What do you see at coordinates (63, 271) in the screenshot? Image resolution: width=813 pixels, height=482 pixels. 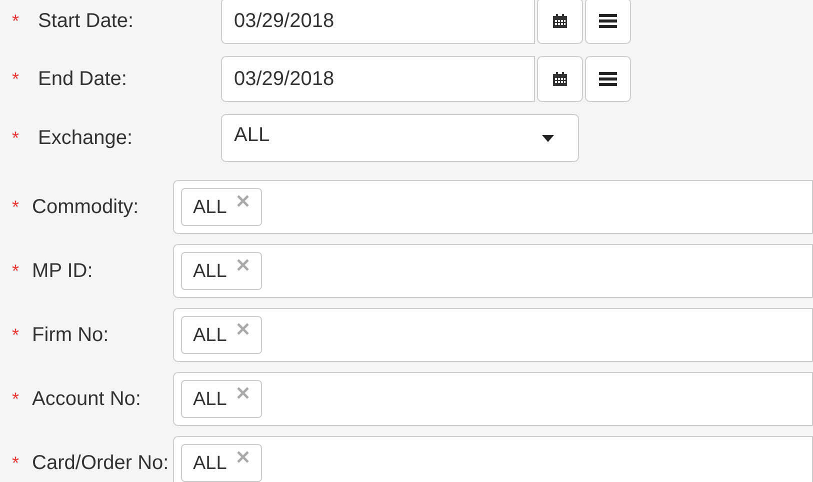 I see `field-label: MP ID:` at bounding box center [63, 271].